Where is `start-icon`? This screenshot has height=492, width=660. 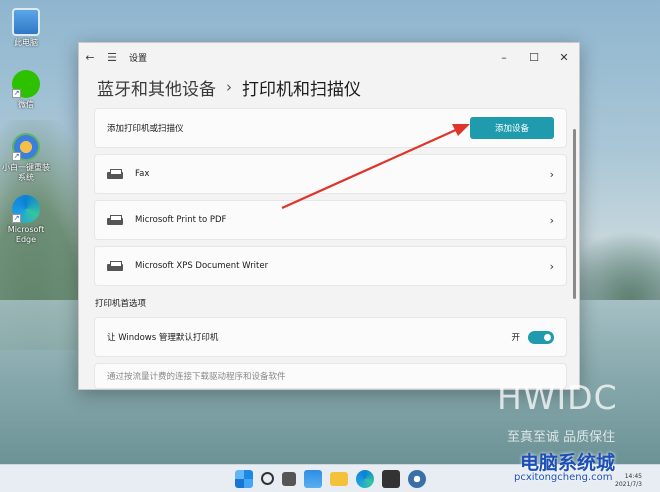
start-icon is located at coordinates (243, 478).